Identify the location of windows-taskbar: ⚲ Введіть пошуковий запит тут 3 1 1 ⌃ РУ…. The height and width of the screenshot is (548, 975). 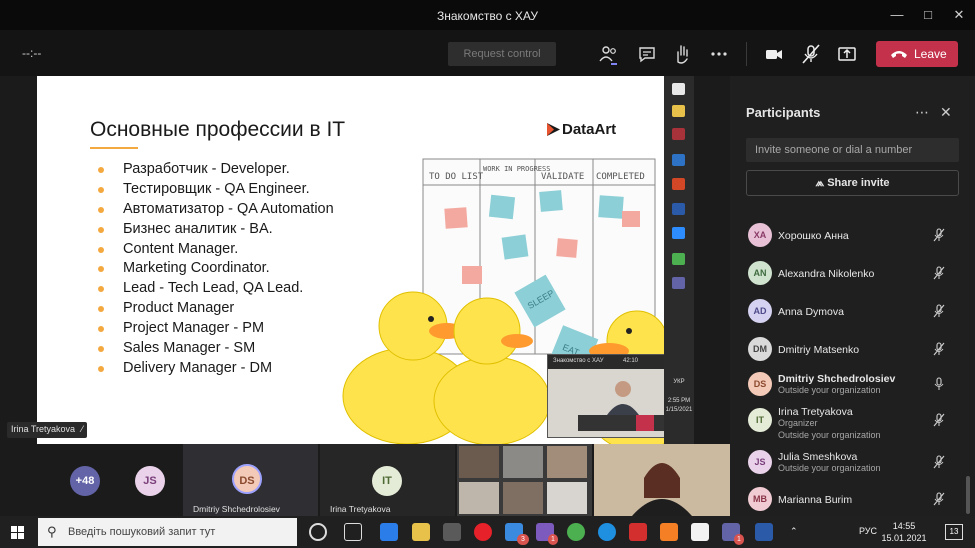
(487, 532).